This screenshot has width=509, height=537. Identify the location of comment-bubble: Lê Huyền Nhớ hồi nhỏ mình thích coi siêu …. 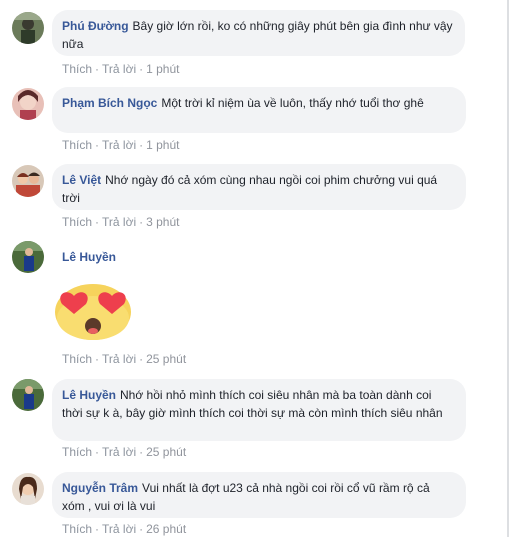
(259, 410).